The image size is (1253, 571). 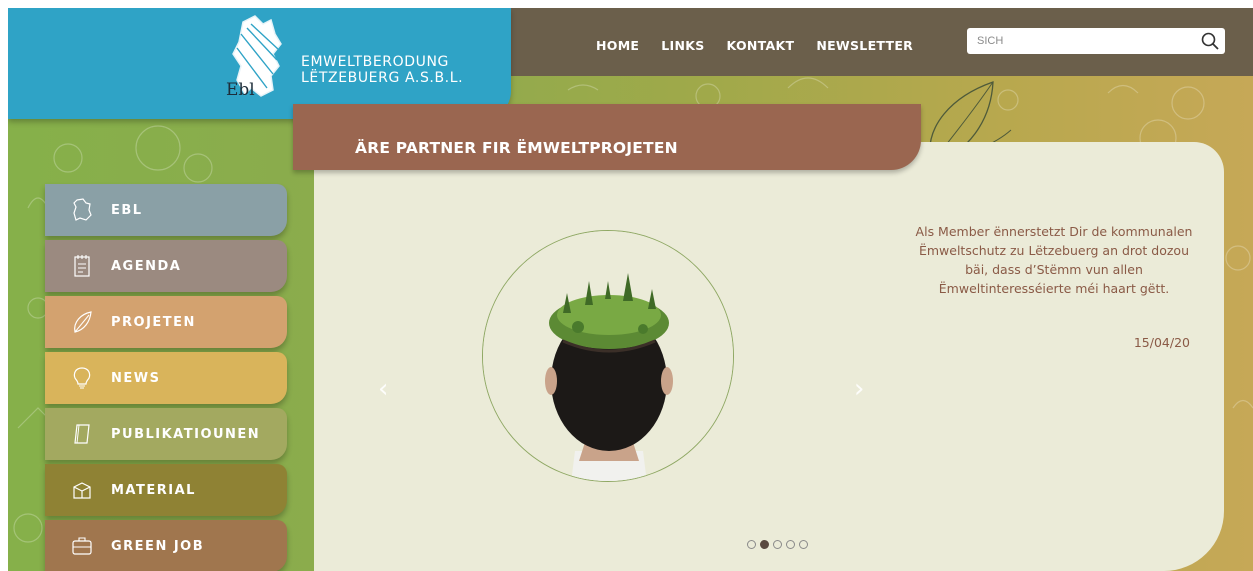 What do you see at coordinates (82, 434) in the screenshot?
I see `document-icon` at bounding box center [82, 434].